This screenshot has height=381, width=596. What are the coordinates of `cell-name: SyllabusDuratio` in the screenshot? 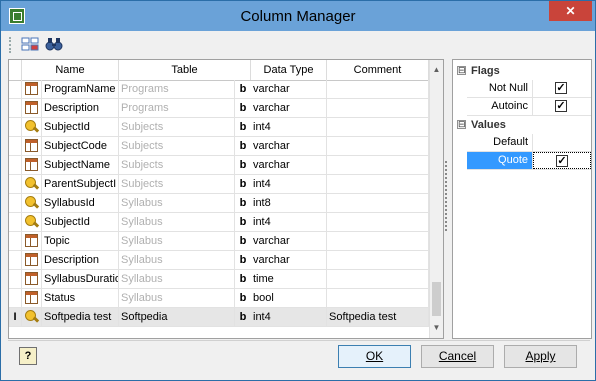 It's located at (80, 279).